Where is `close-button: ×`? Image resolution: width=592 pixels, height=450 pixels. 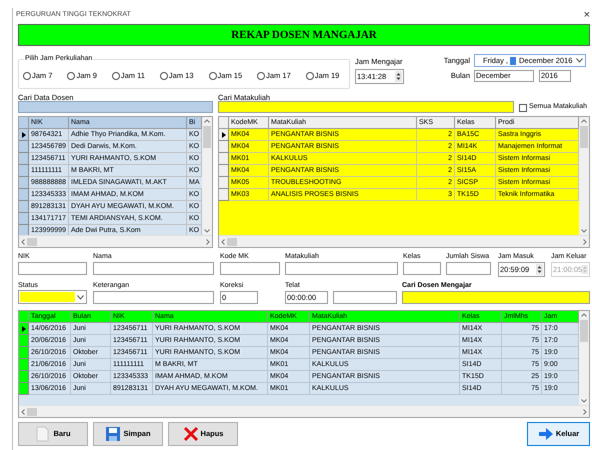
close-button: × is located at coordinates (587, 15).